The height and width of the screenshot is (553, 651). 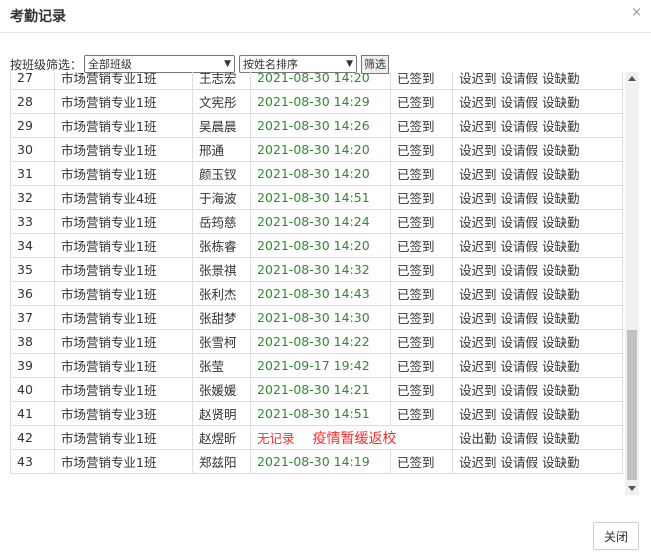 What do you see at coordinates (221, 461) in the screenshot?
I see `row-student-name: 郑兹阳` at bounding box center [221, 461].